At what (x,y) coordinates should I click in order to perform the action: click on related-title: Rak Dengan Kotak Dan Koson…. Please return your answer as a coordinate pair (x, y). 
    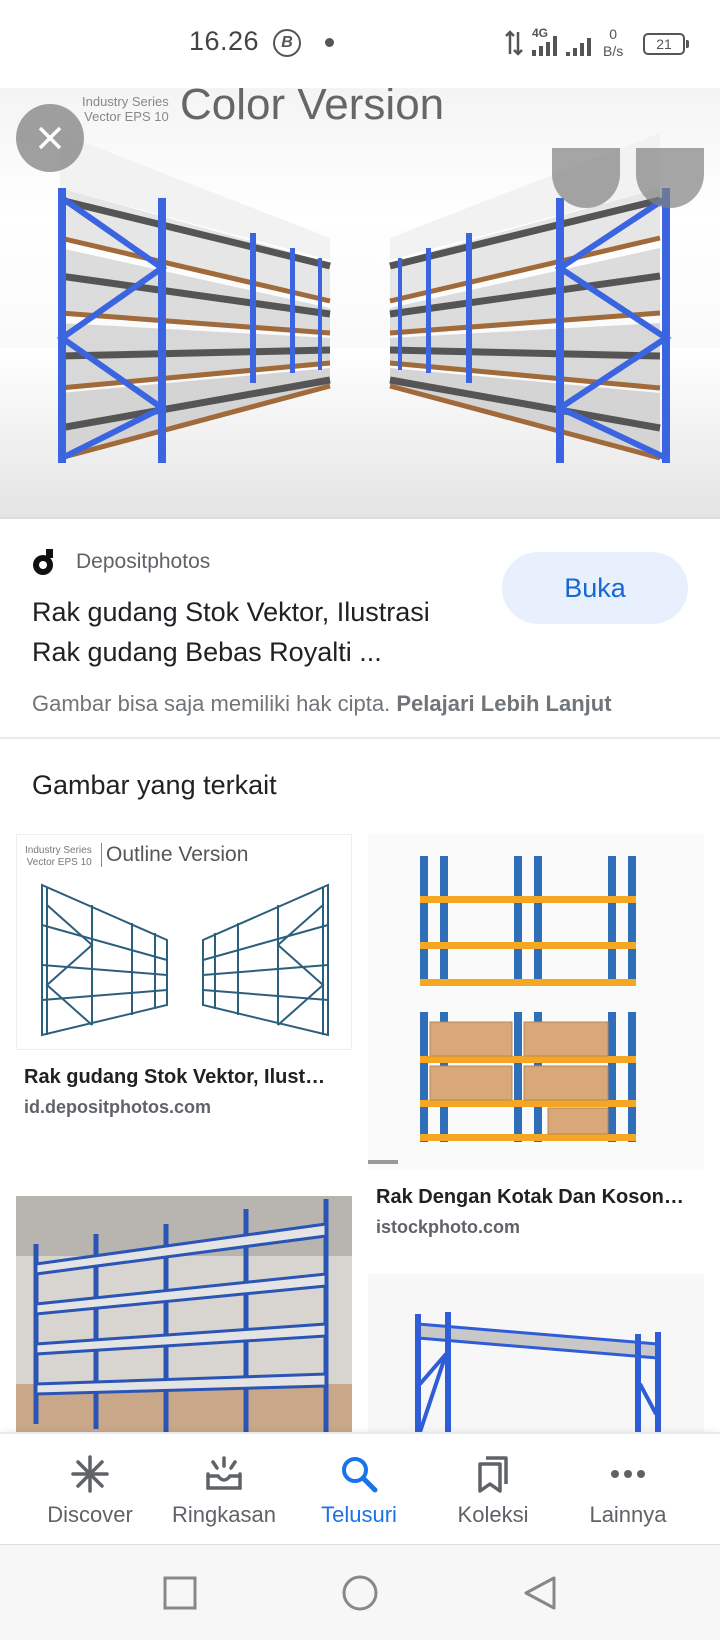
    Looking at the image, I should click on (530, 1197).